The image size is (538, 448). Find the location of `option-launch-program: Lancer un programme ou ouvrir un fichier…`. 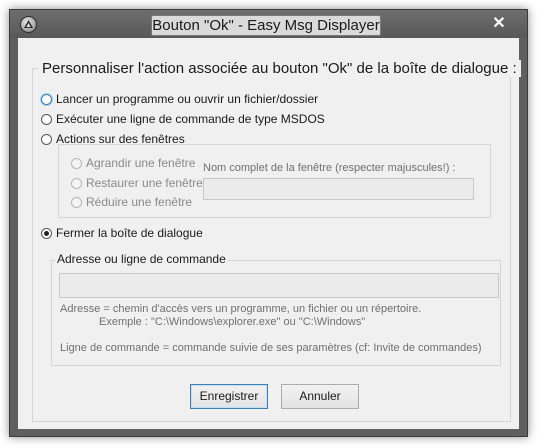

option-launch-program: Lancer un programme ou ouvrir un fichier… is located at coordinates (179, 99).